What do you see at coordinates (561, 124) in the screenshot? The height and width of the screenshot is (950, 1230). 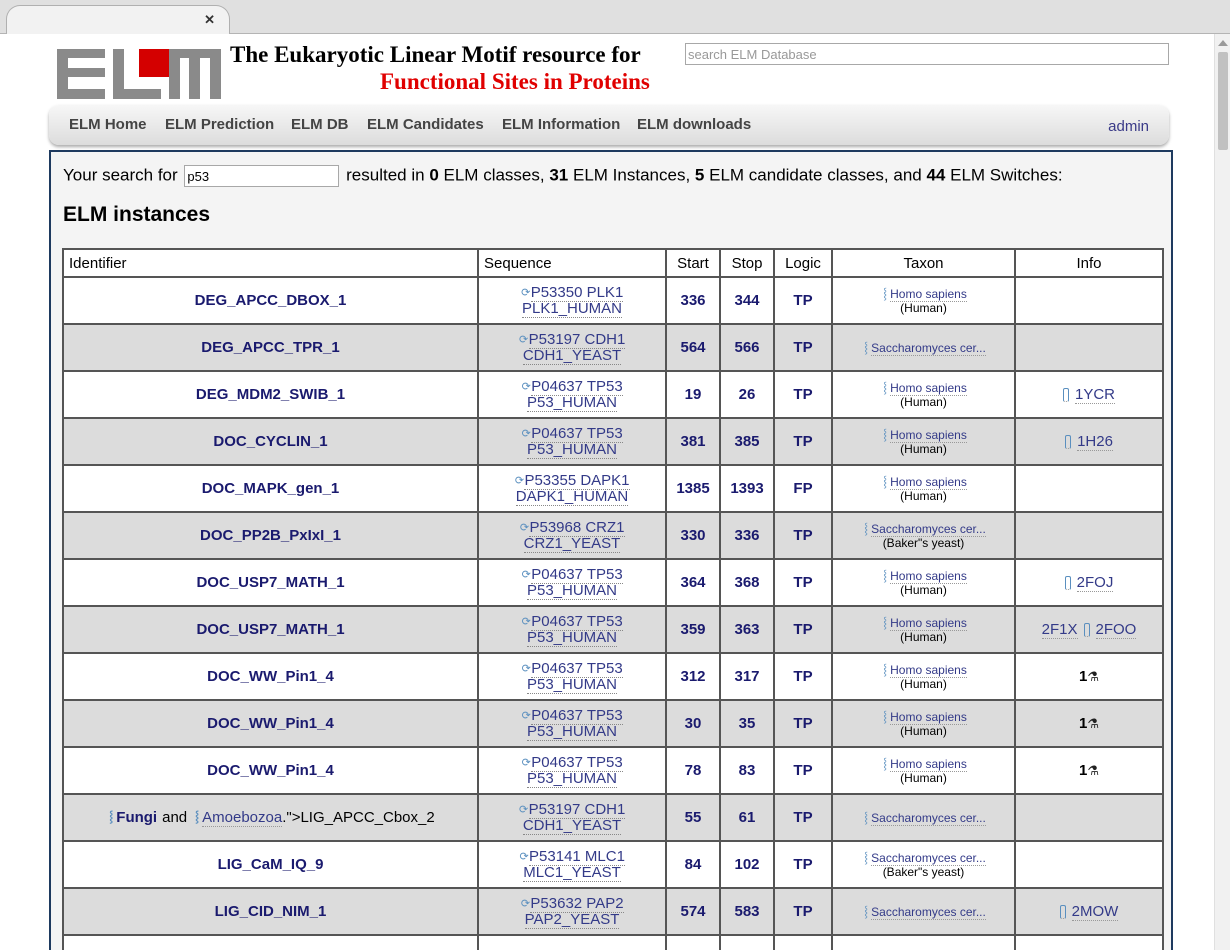 I see `nav-elm-information: ELM Information` at bounding box center [561, 124].